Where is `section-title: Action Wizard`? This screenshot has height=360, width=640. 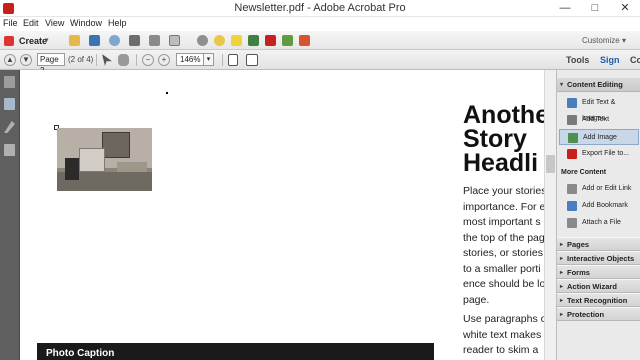 section-title: Action Wizard is located at coordinates (592, 286).